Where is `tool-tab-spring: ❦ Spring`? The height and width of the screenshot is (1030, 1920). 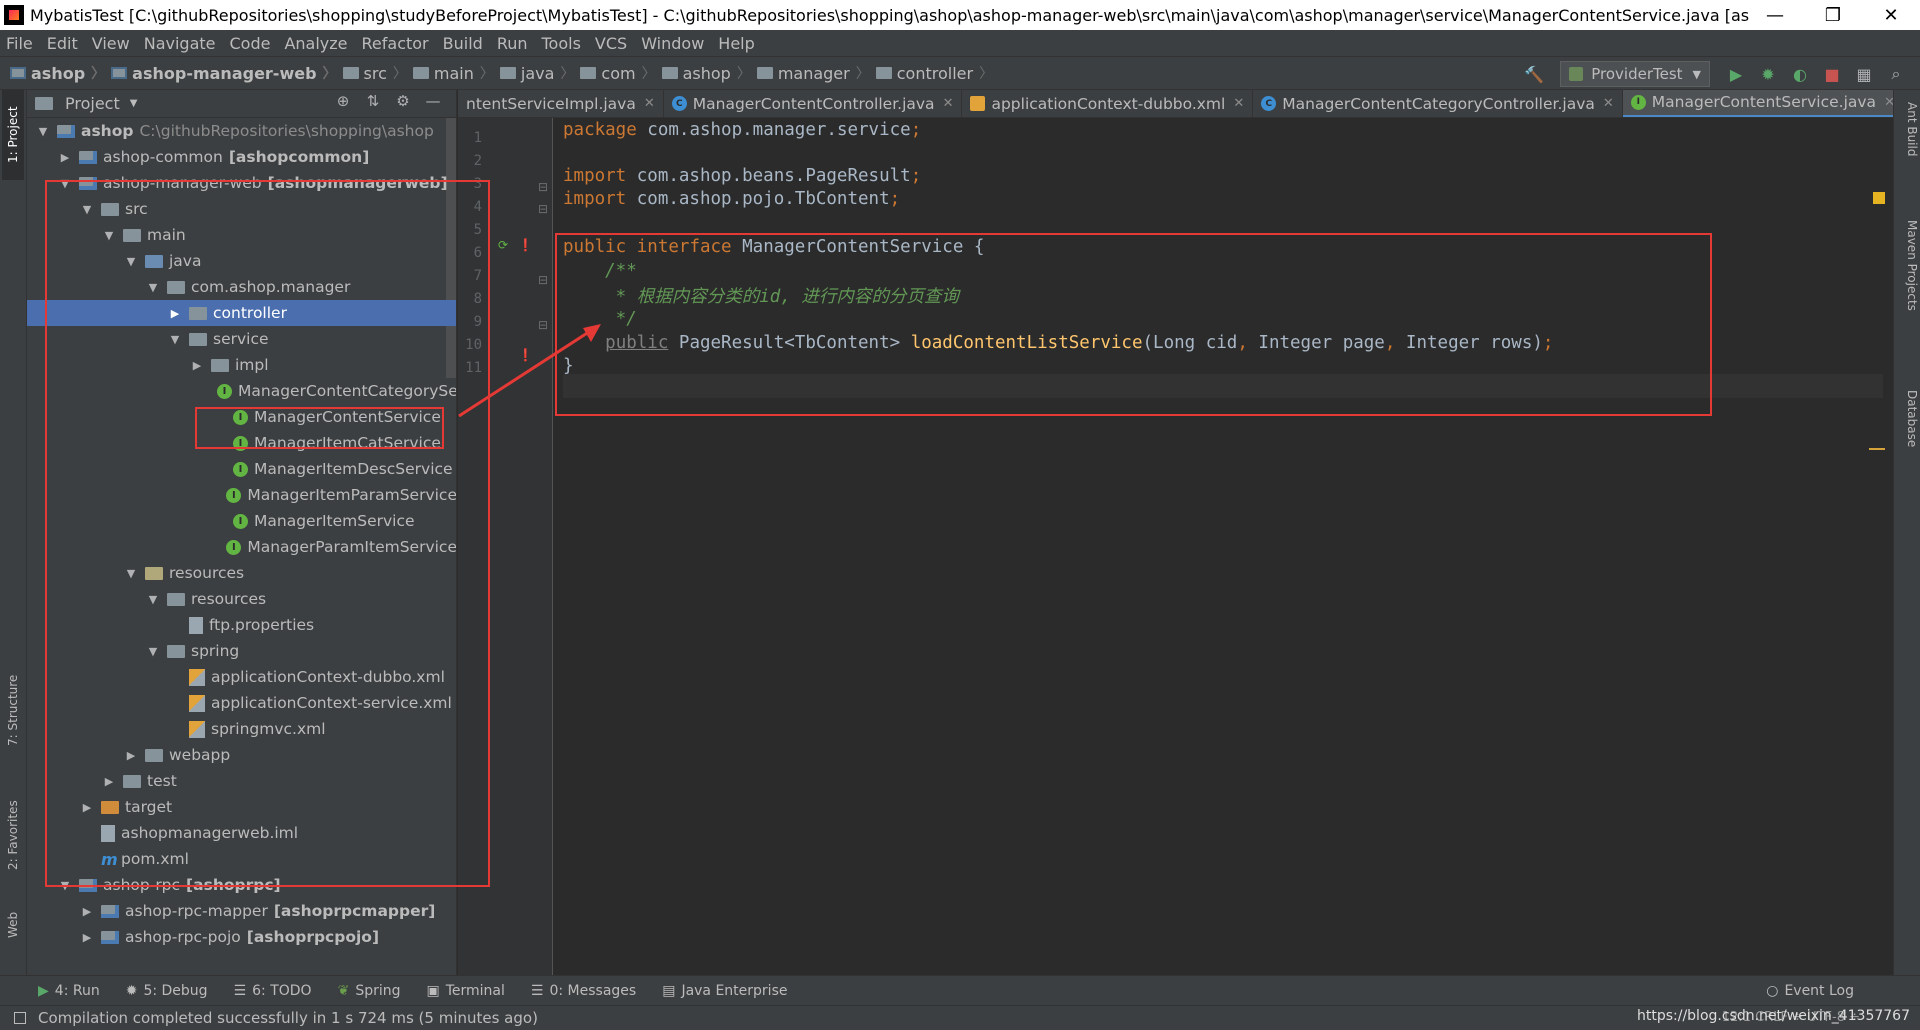 tool-tab-spring: ❦ Spring is located at coordinates (369, 991).